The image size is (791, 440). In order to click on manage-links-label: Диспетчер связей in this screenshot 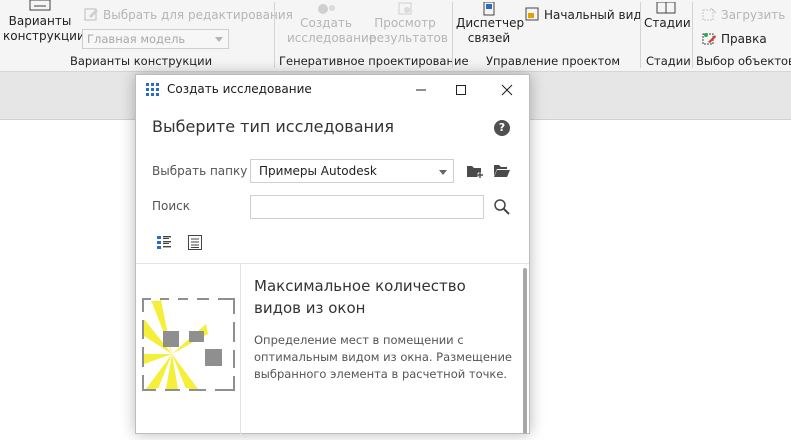, I will do `click(490, 30)`.